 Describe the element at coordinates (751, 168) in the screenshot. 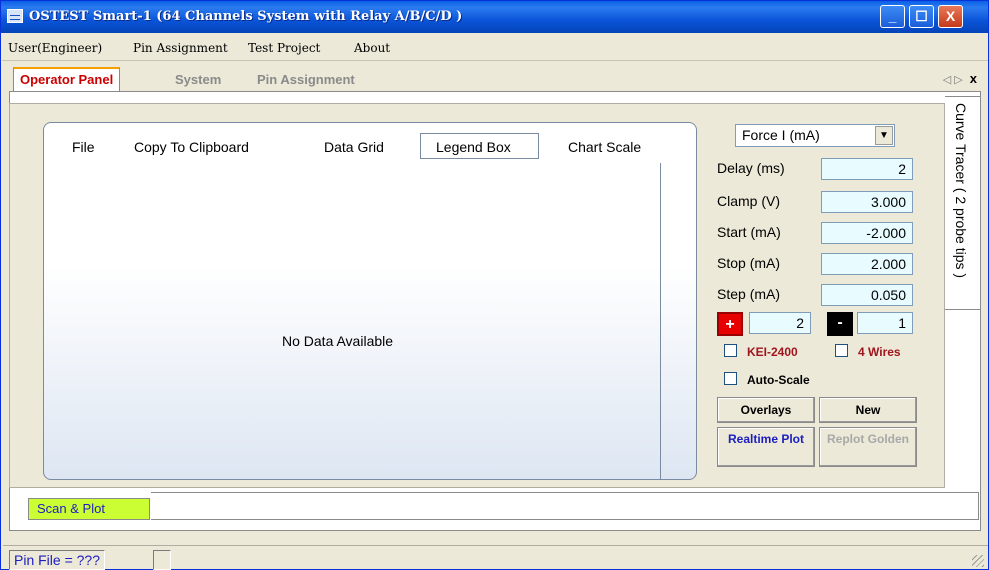

I see `delay-label: Delay (ms)` at that location.